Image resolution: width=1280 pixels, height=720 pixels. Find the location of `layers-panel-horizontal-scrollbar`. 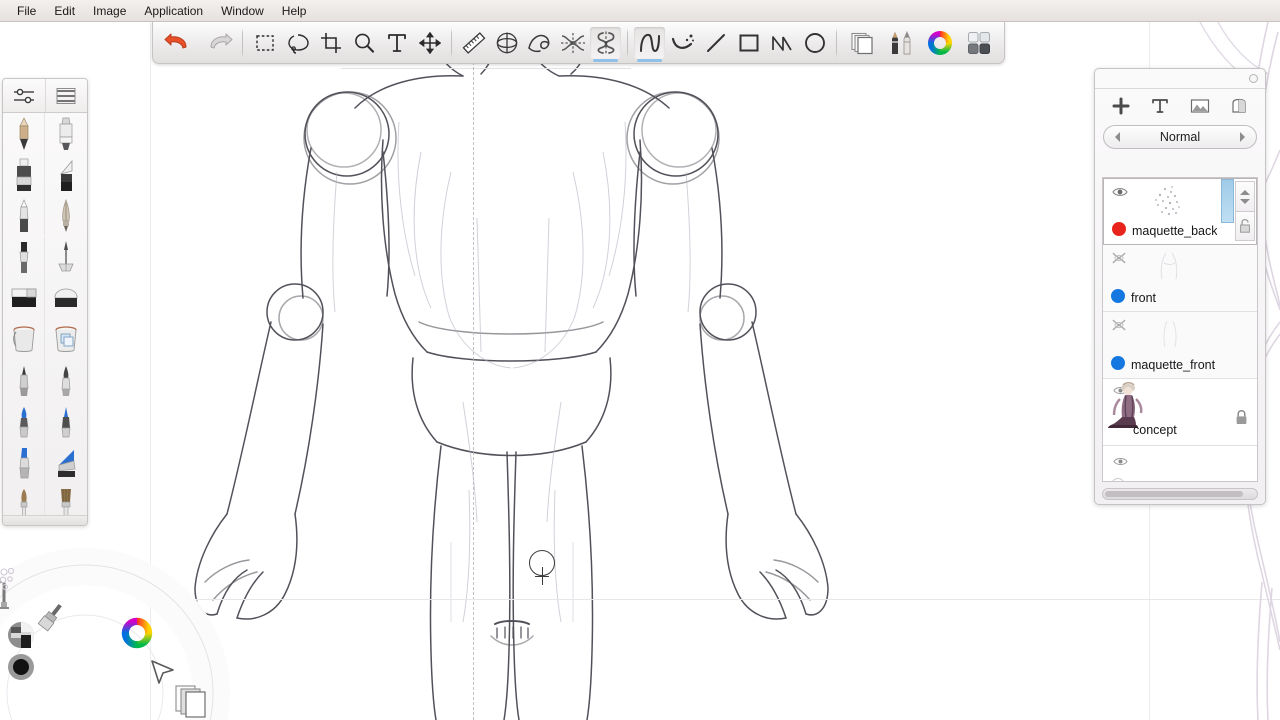

layers-panel-horizontal-scrollbar is located at coordinates (1180, 494).